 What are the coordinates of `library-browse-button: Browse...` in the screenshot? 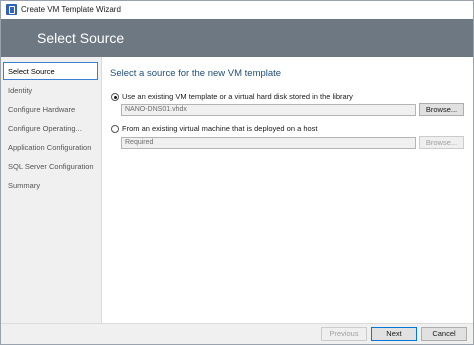 It's located at (441, 109).